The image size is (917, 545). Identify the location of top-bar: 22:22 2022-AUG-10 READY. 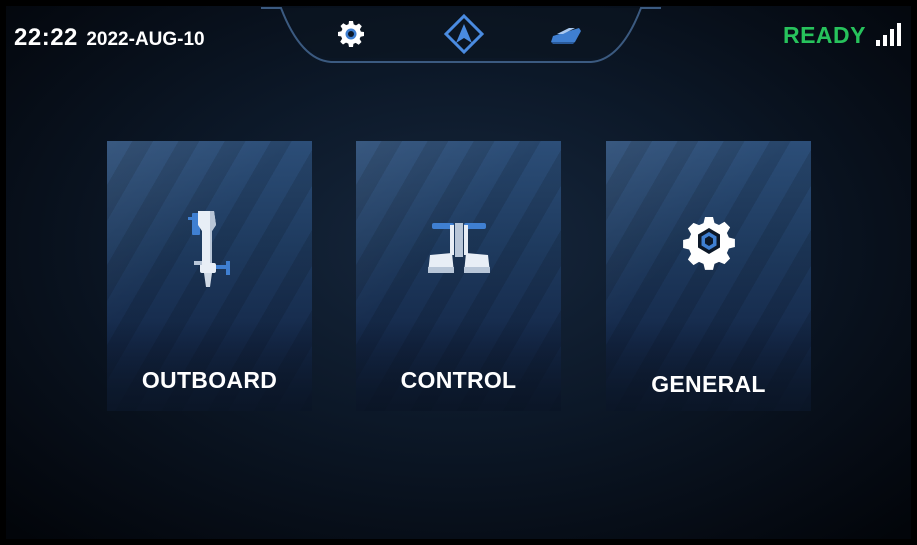
(458, 39).